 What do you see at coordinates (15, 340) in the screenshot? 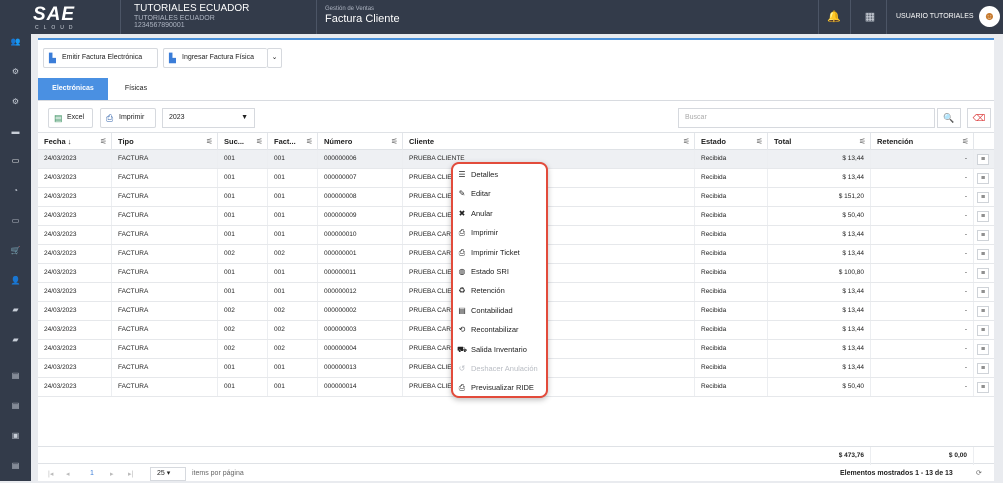
I see `sidebar-book2-icon: ▰` at bounding box center [15, 340].